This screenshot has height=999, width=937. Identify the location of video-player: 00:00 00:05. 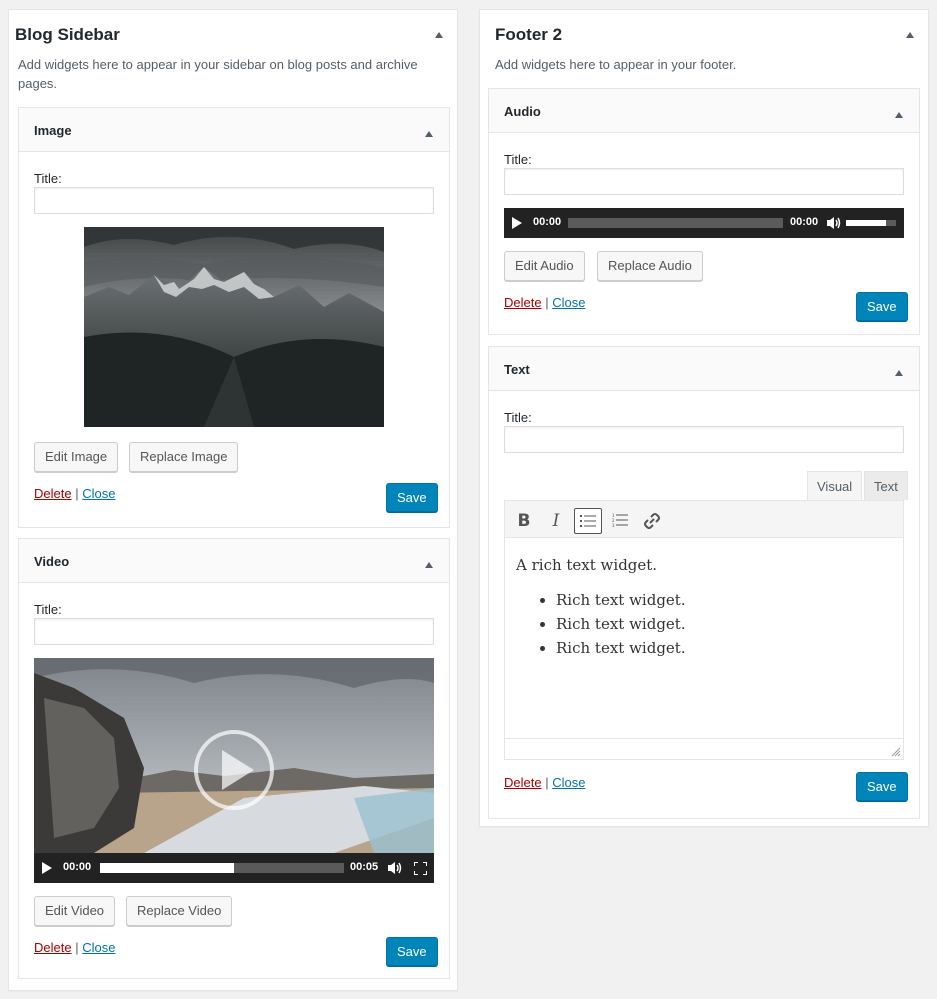
(234, 770).